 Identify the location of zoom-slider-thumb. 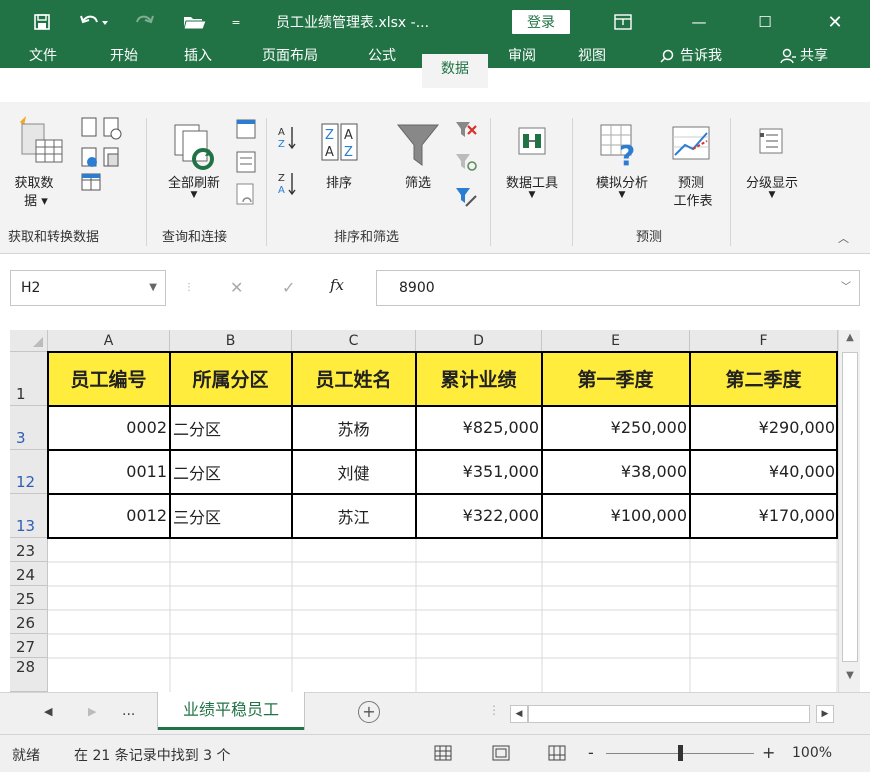
(680, 753).